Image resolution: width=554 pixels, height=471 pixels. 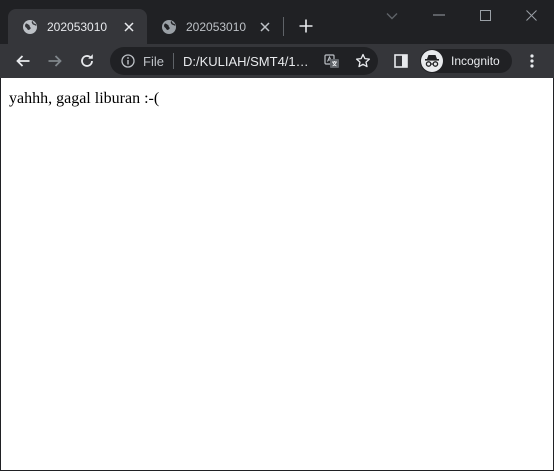 What do you see at coordinates (532, 61) in the screenshot?
I see `kebab-menu-icon` at bounding box center [532, 61].